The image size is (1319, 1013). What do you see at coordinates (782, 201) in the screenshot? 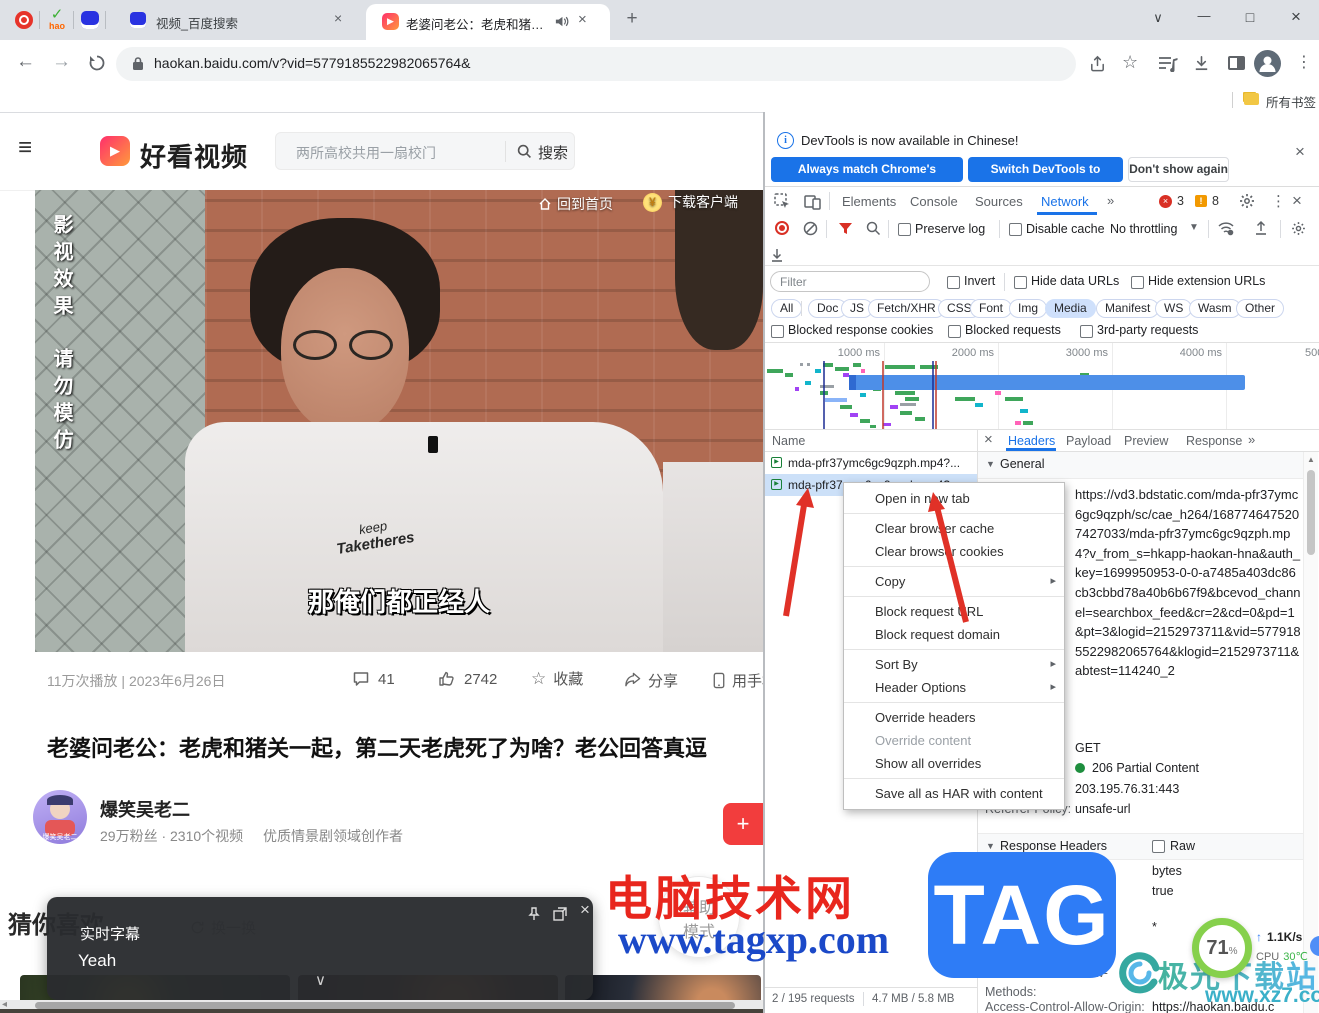
I see `inspect-icon` at bounding box center [782, 201].